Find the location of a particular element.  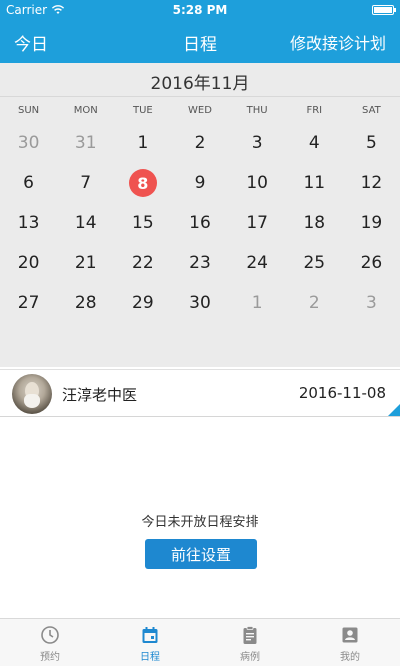

calendar-day: 14 is located at coordinates (85, 223).